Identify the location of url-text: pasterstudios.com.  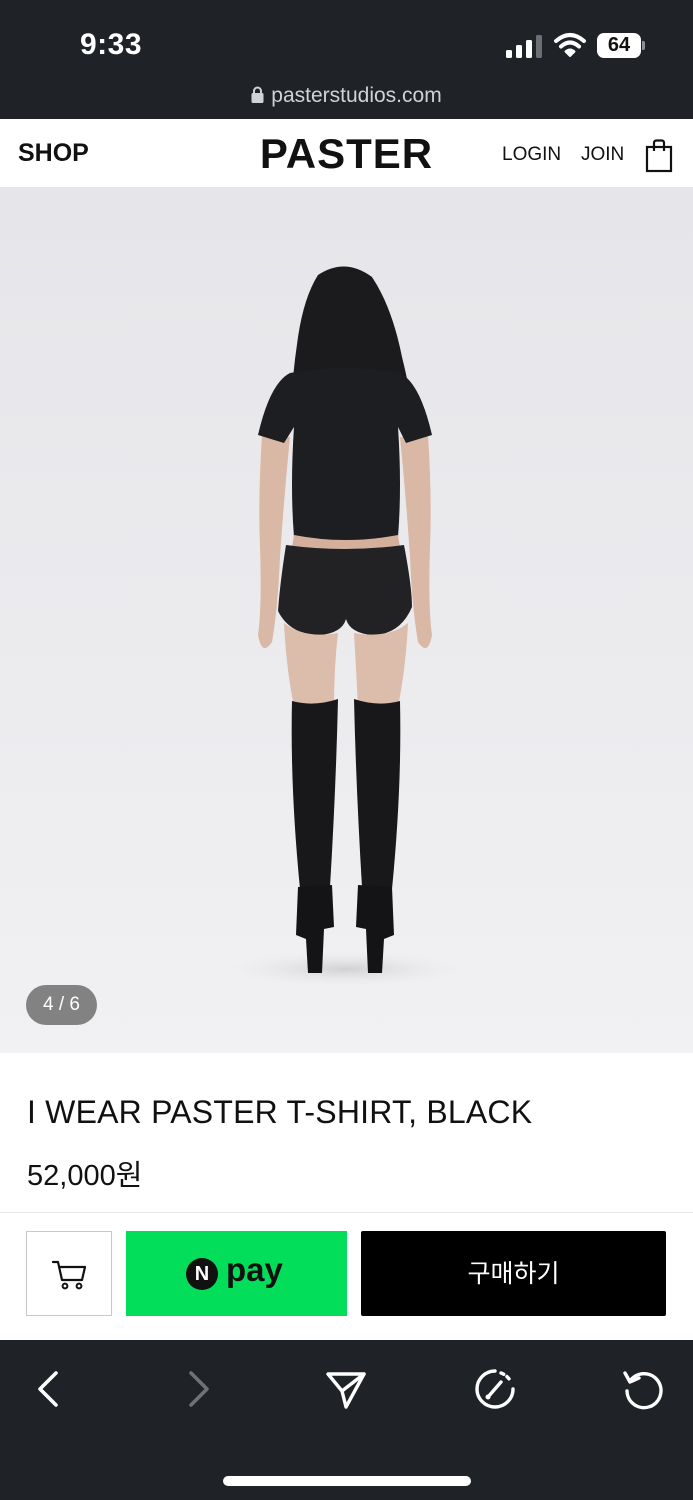
(356, 95).